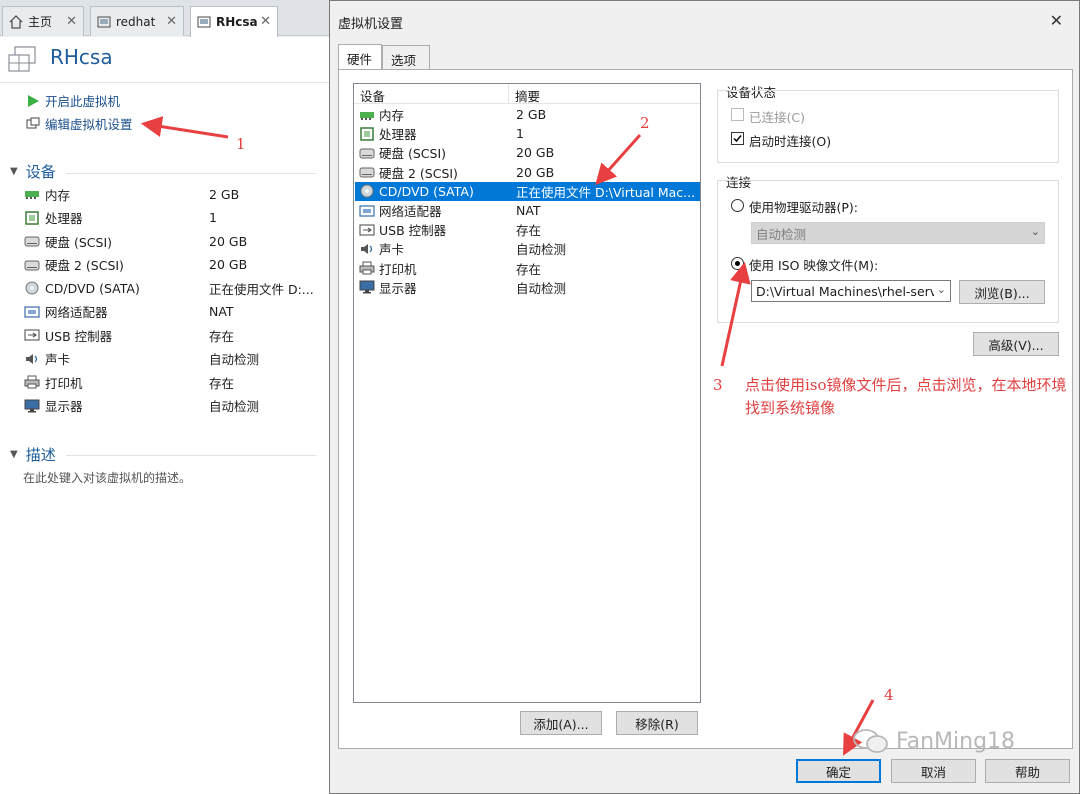  I want to click on physical-drive-label: 使用物理驱动器(P):, so click(804, 207).